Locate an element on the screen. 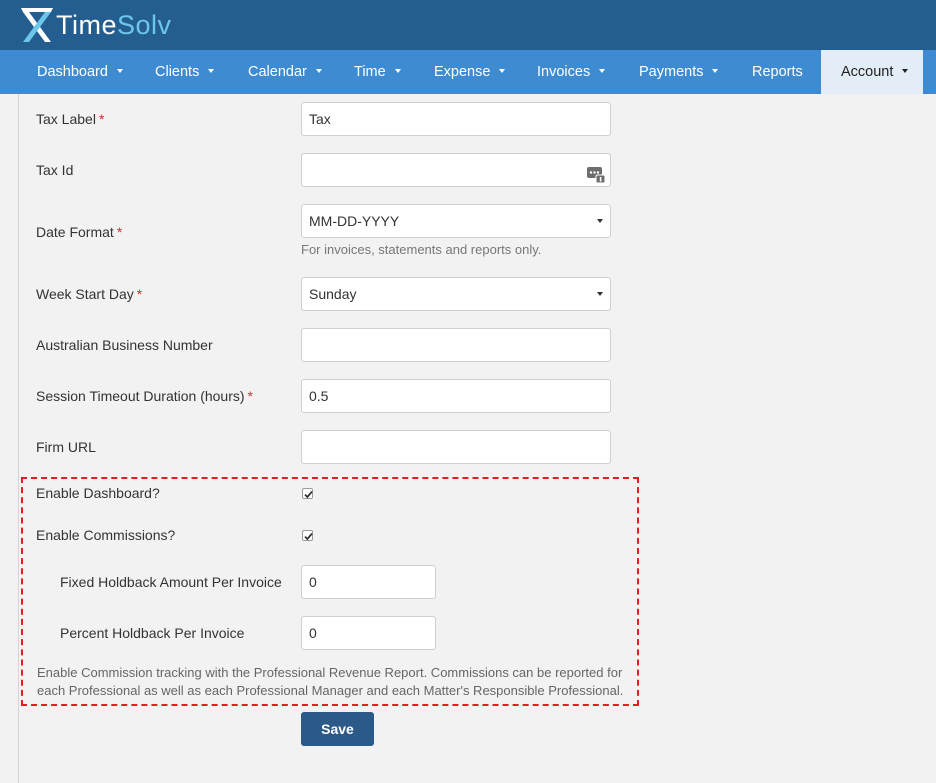 The width and height of the screenshot is (936, 783). tax-id-label: Tax Id is located at coordinates (54, 170).